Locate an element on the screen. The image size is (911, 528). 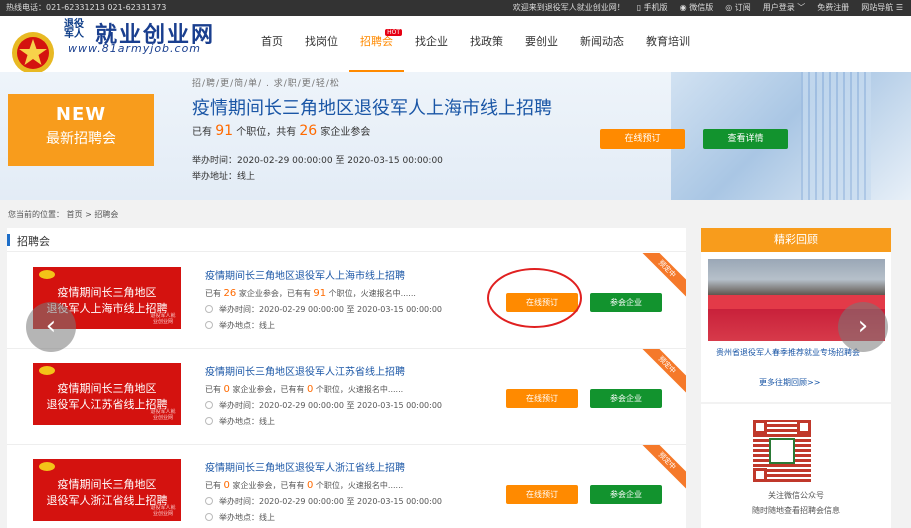
banner-stats: 已有 91 个职位，共有 26 家企业参会 is located at coordinates (281, 131).